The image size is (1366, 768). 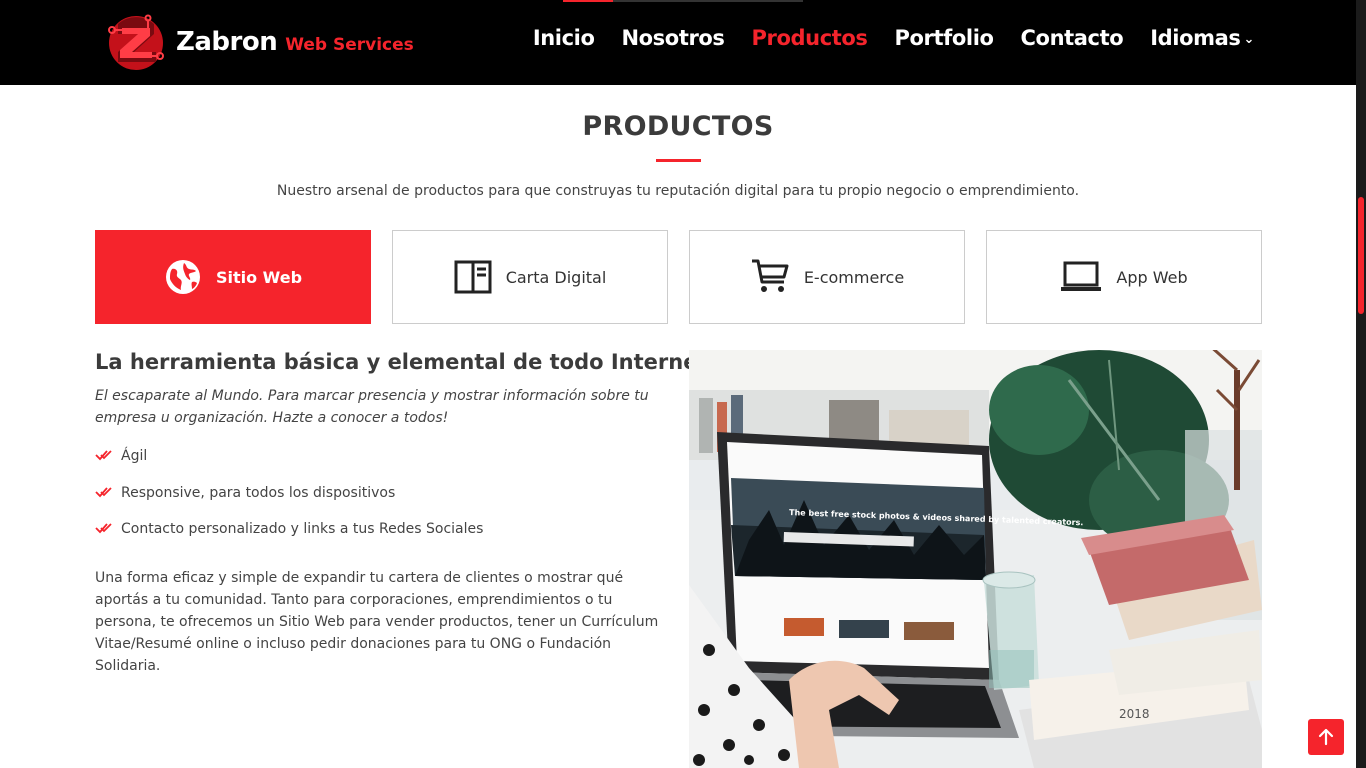 I want to click on site-logo: Zabron Web Services, so click(x=259, y=42).